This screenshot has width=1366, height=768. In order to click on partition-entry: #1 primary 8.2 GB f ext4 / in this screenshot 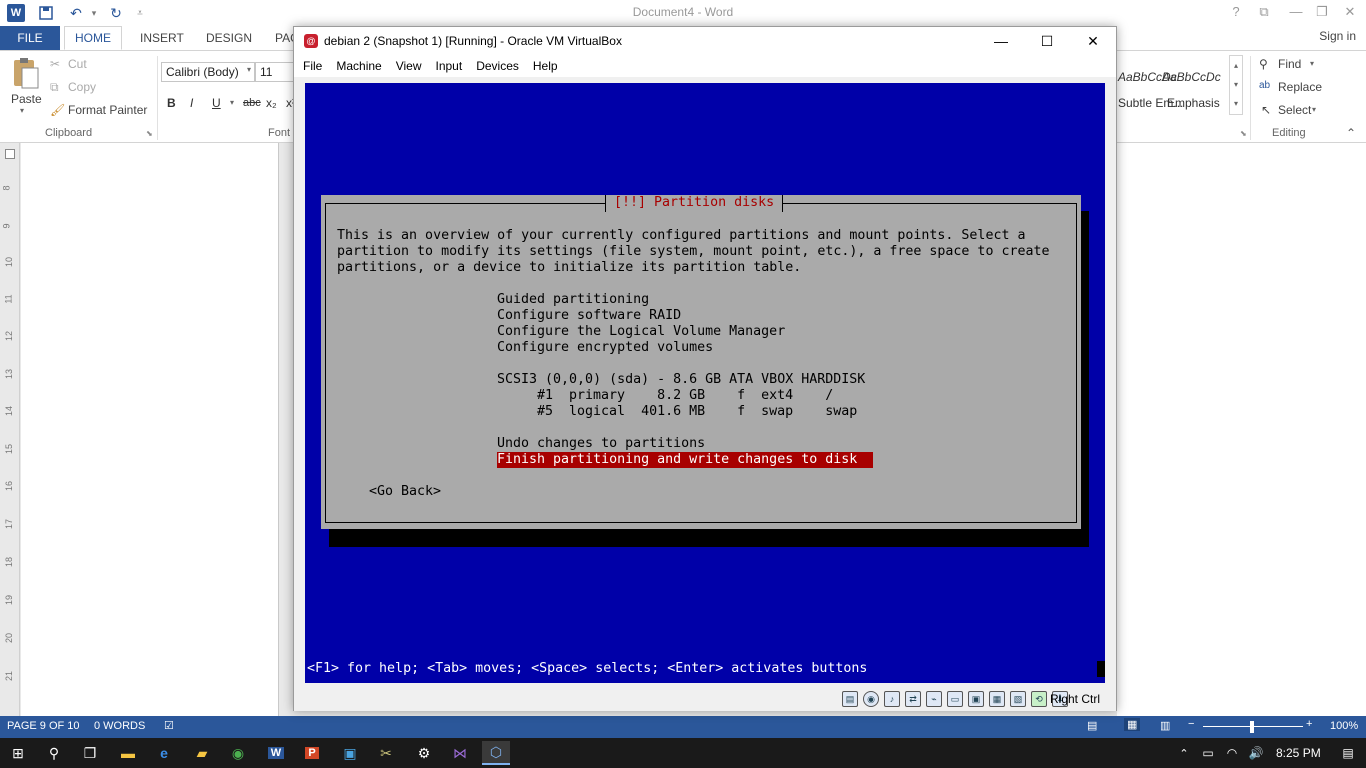, I will do `click(685, 396)`.